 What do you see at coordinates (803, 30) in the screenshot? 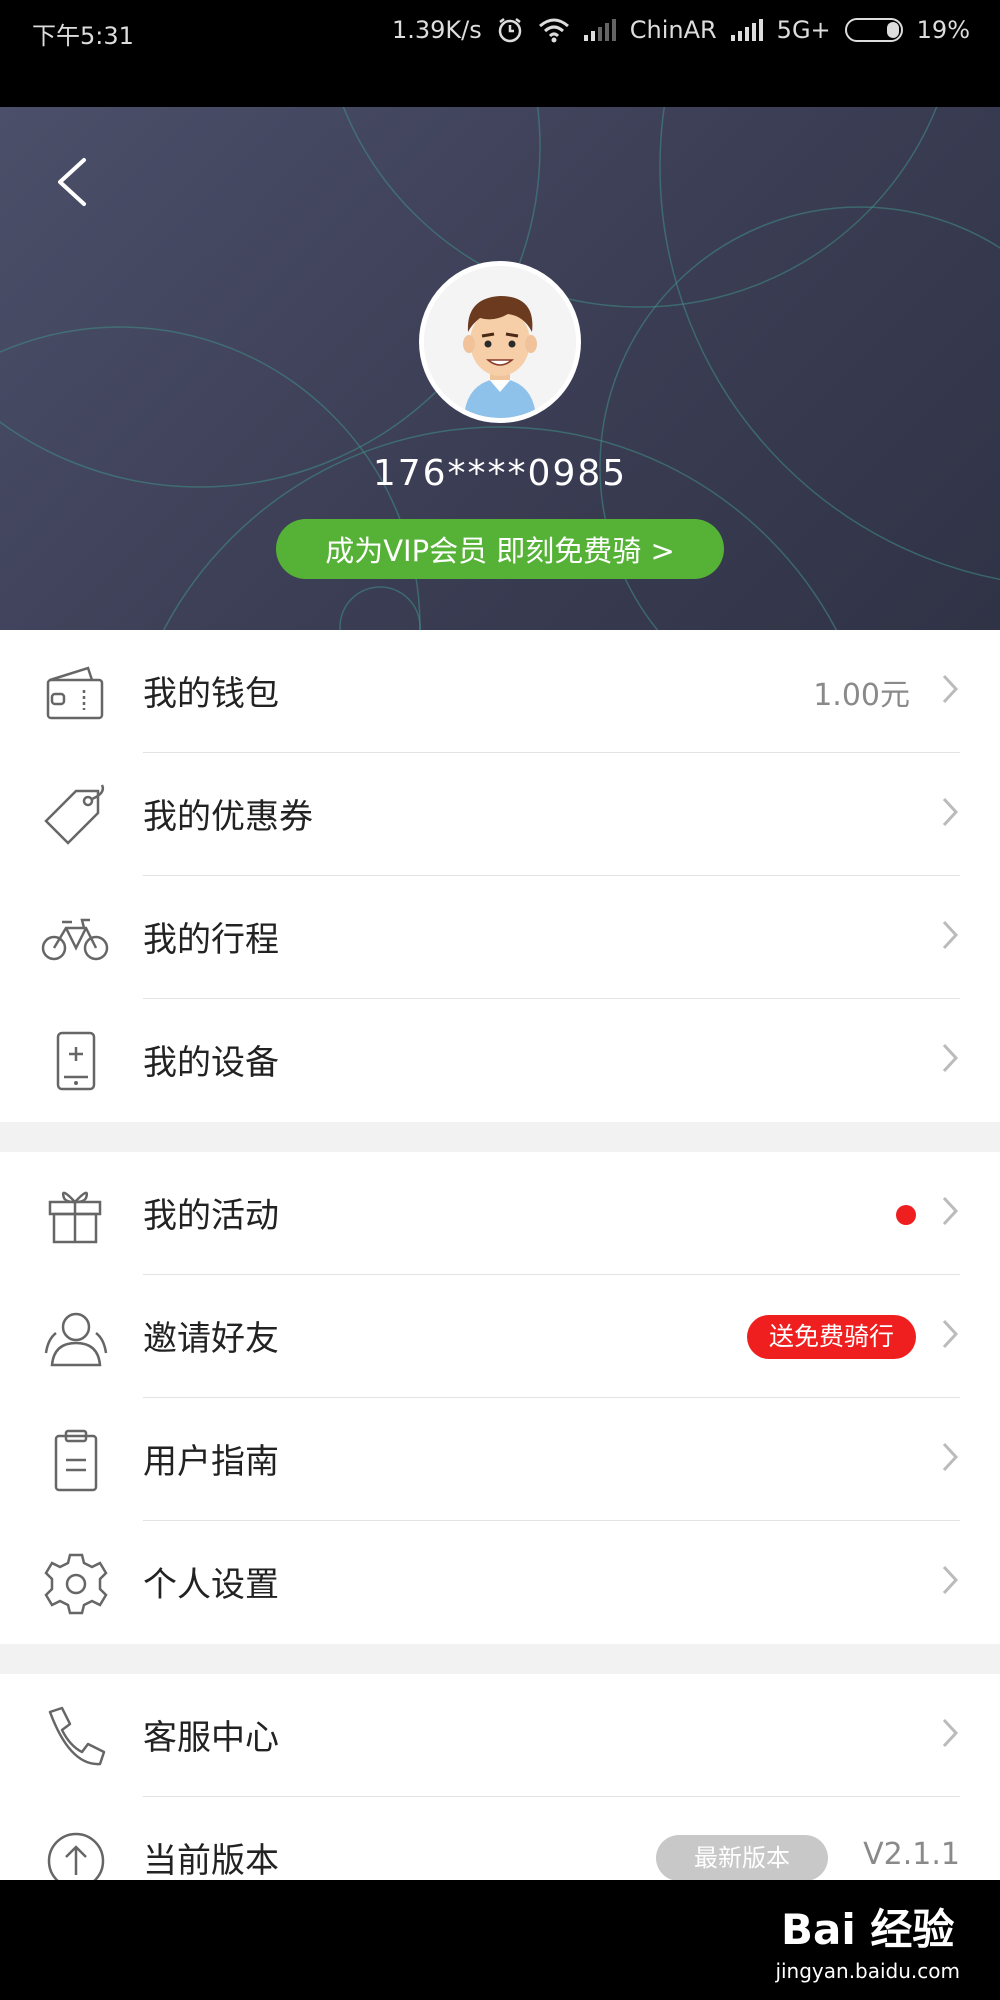
I see `network-type: 5G+` at bounding box center [803, 30].